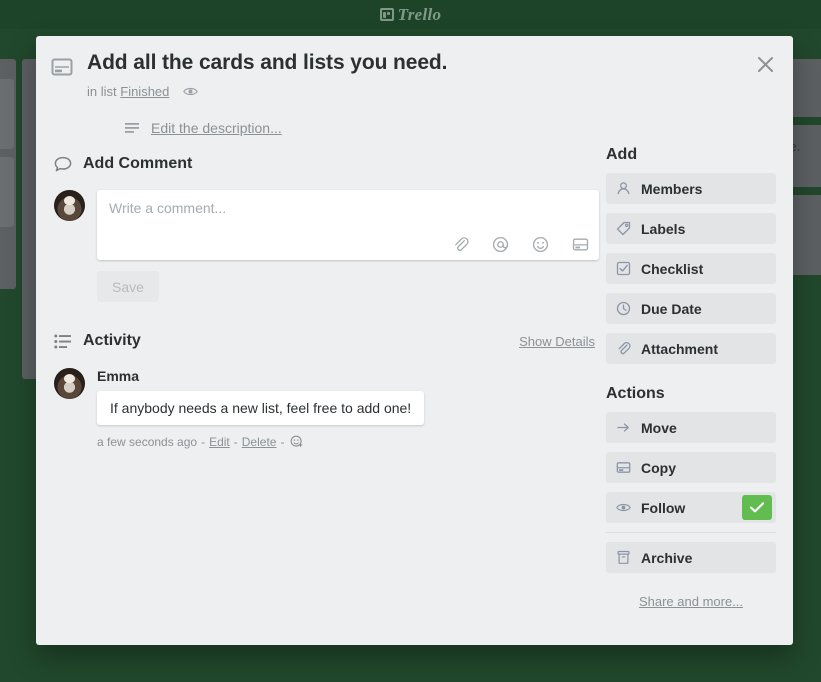  What do you see at coordinates (63, 164) in the screenshot?
I see `speech-bubble-icon` at bounding box center [63, 164].